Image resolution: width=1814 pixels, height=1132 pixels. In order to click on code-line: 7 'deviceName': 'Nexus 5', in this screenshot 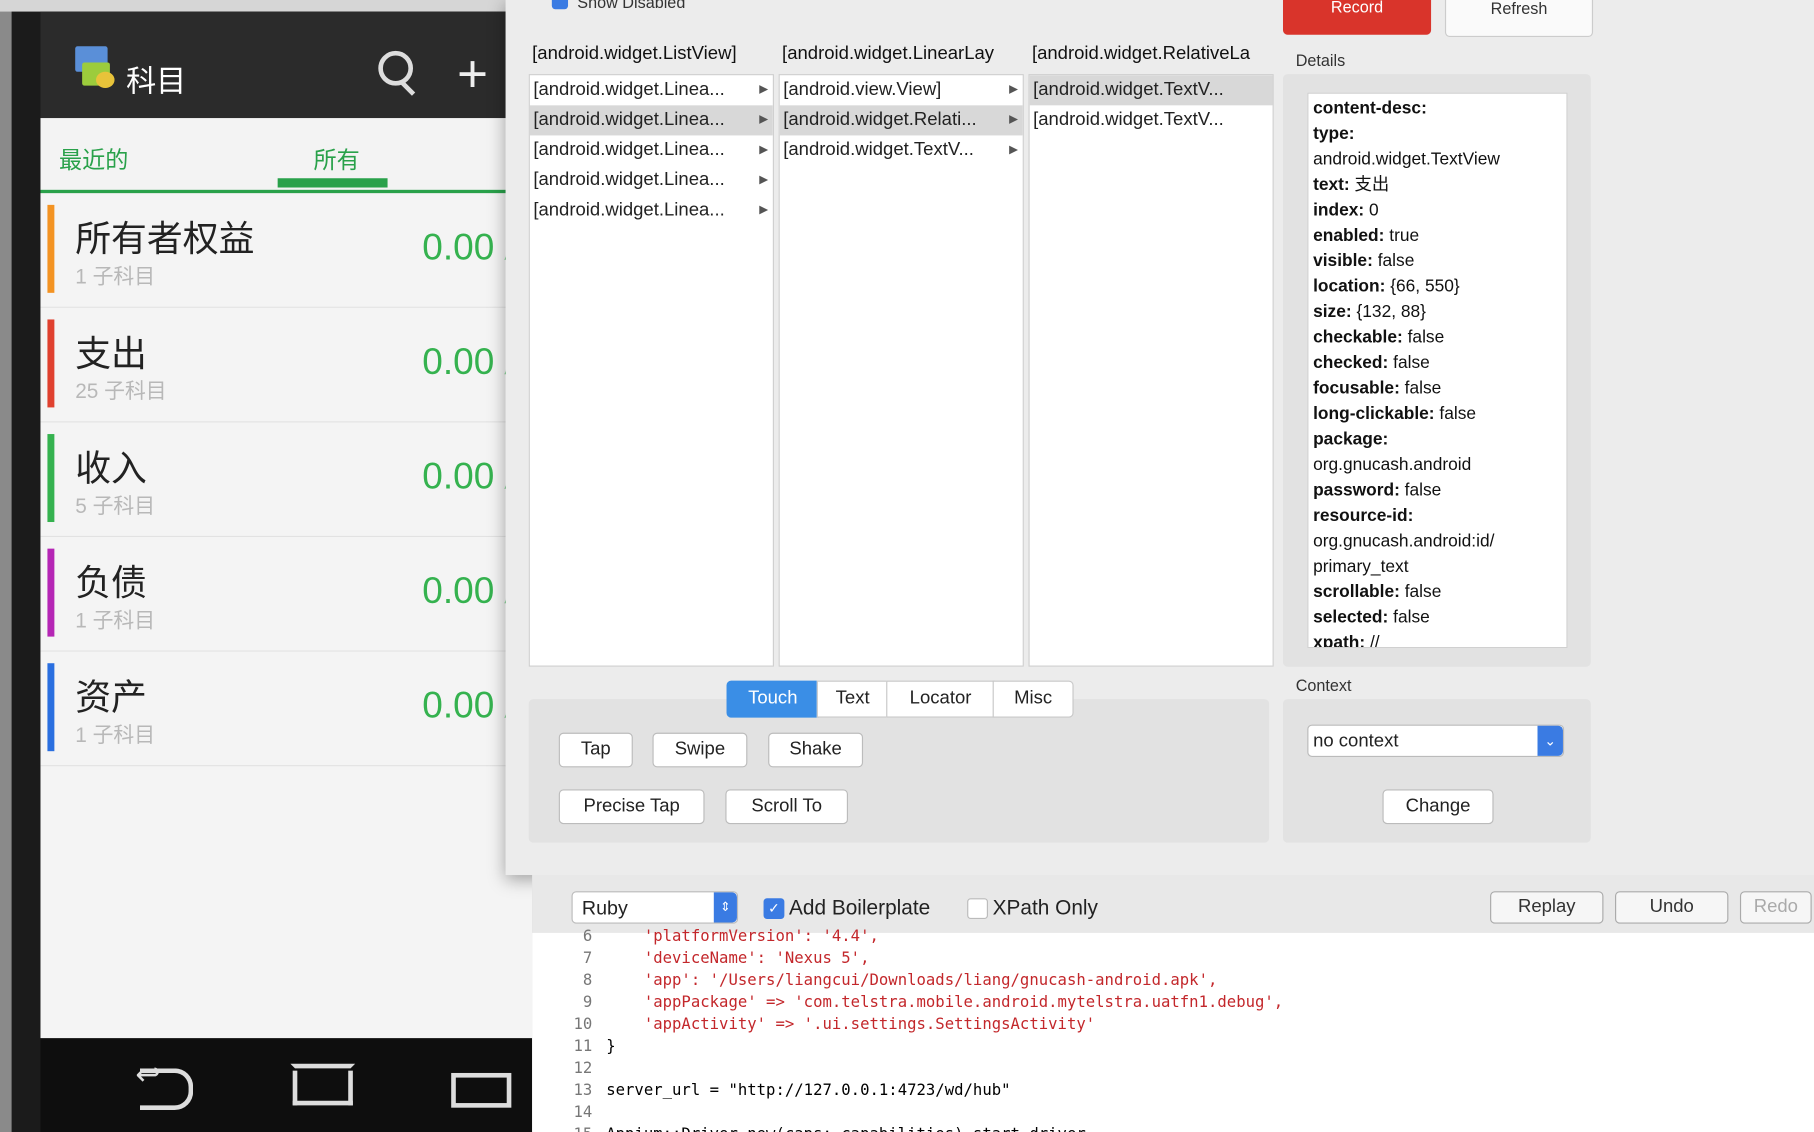, I will do `click(701, 959)`.